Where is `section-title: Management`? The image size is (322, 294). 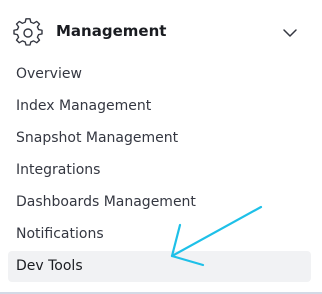 section-title: Management is located at coordinates (111, 31).